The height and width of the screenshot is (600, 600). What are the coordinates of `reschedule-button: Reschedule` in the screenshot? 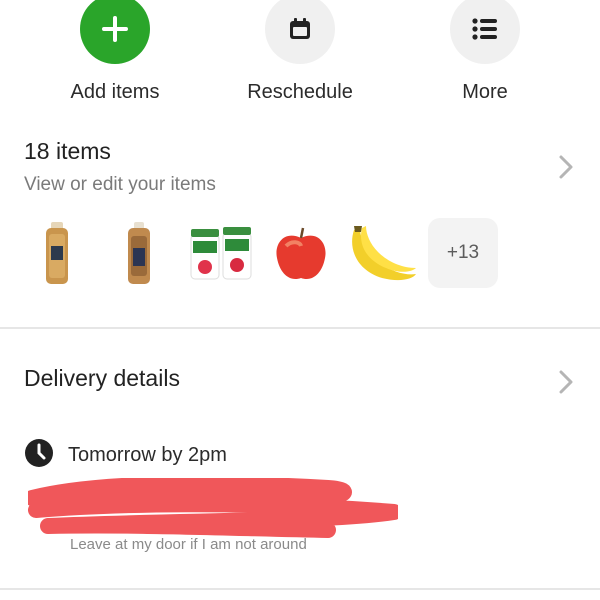 It's located at (300, 52).